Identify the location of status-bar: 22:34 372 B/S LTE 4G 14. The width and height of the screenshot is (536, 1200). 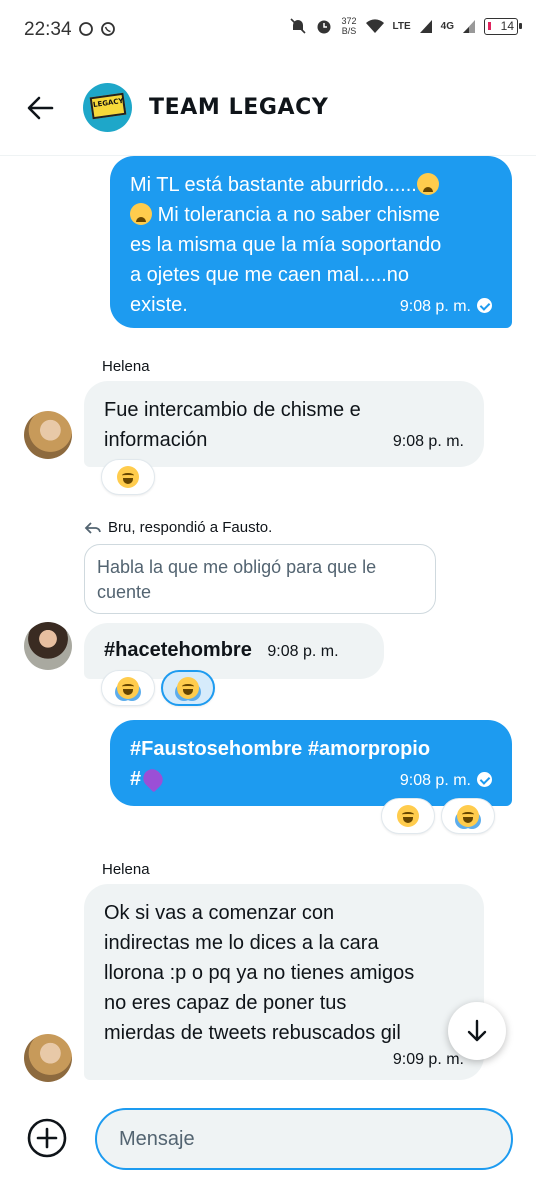
(268, 30).